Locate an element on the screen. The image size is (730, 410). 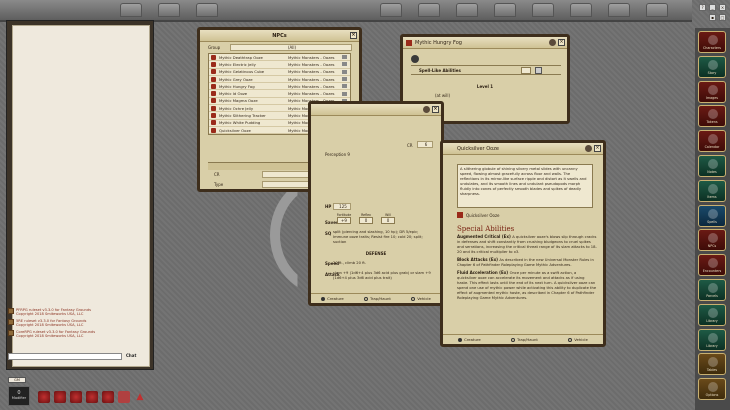
list-item: Mythic Id Ooze Mythic Monsters - Oozes is located at coordinates (279, 94).